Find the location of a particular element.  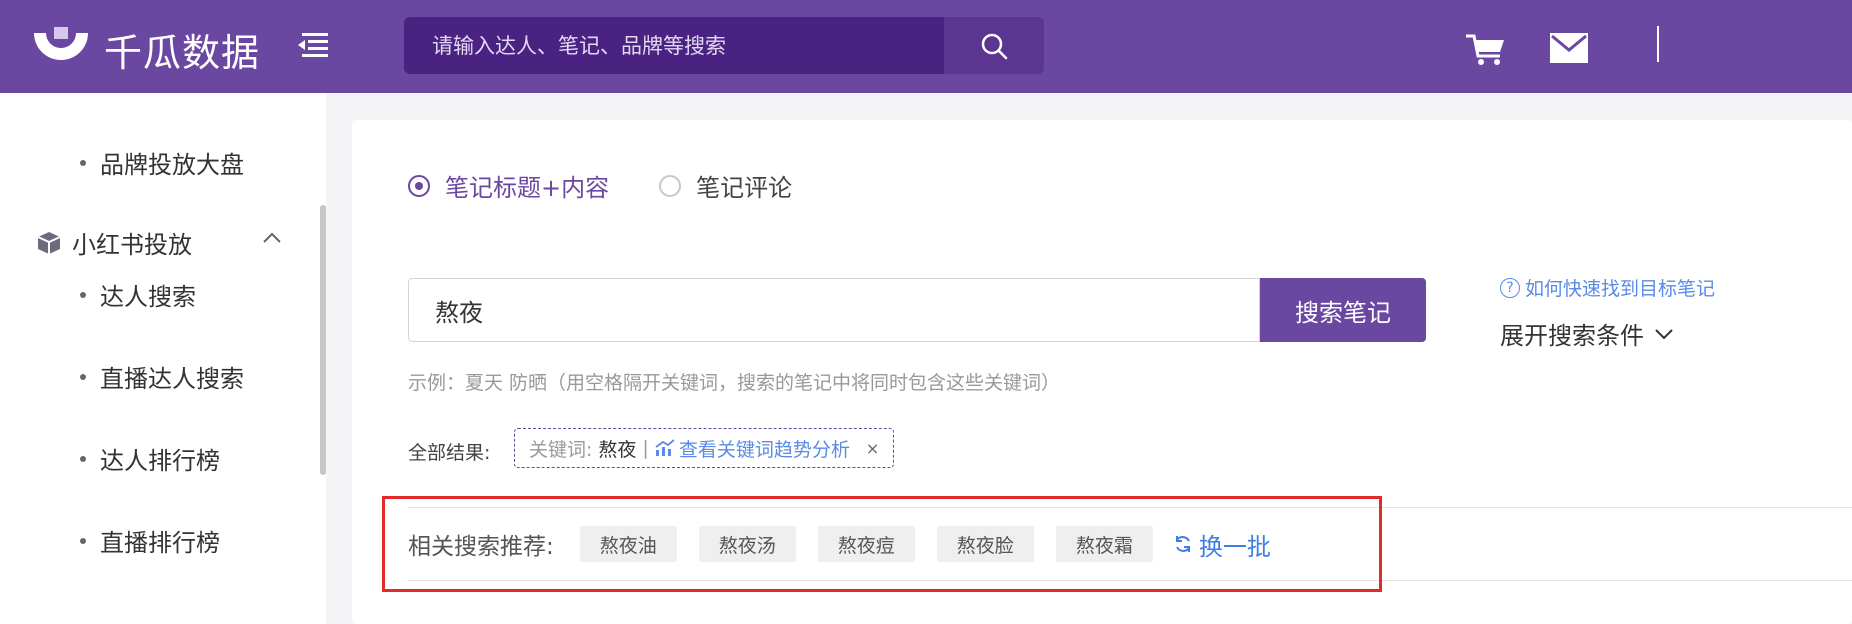

radio-label: 笔记标题+内容 is located at coordinates (527, 188).